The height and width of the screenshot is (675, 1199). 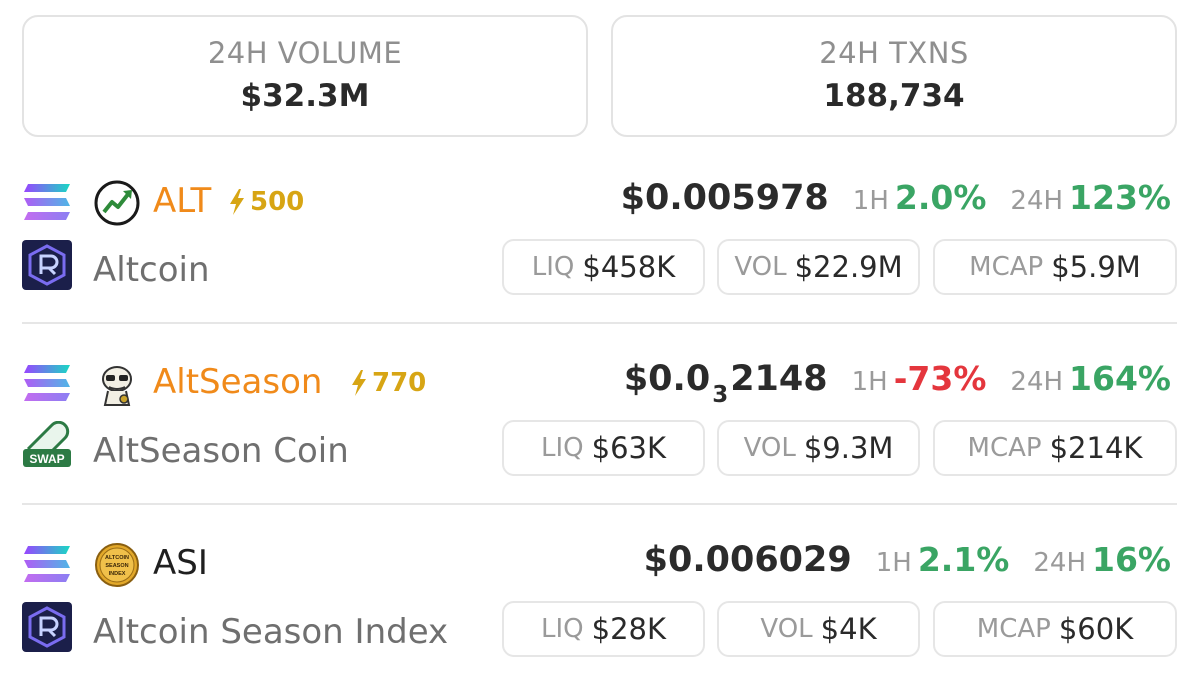 What do you see at coordinates (725, 383) in the screenshot?
I see `token-price: $0.032148` at bounding box center [725, 383].